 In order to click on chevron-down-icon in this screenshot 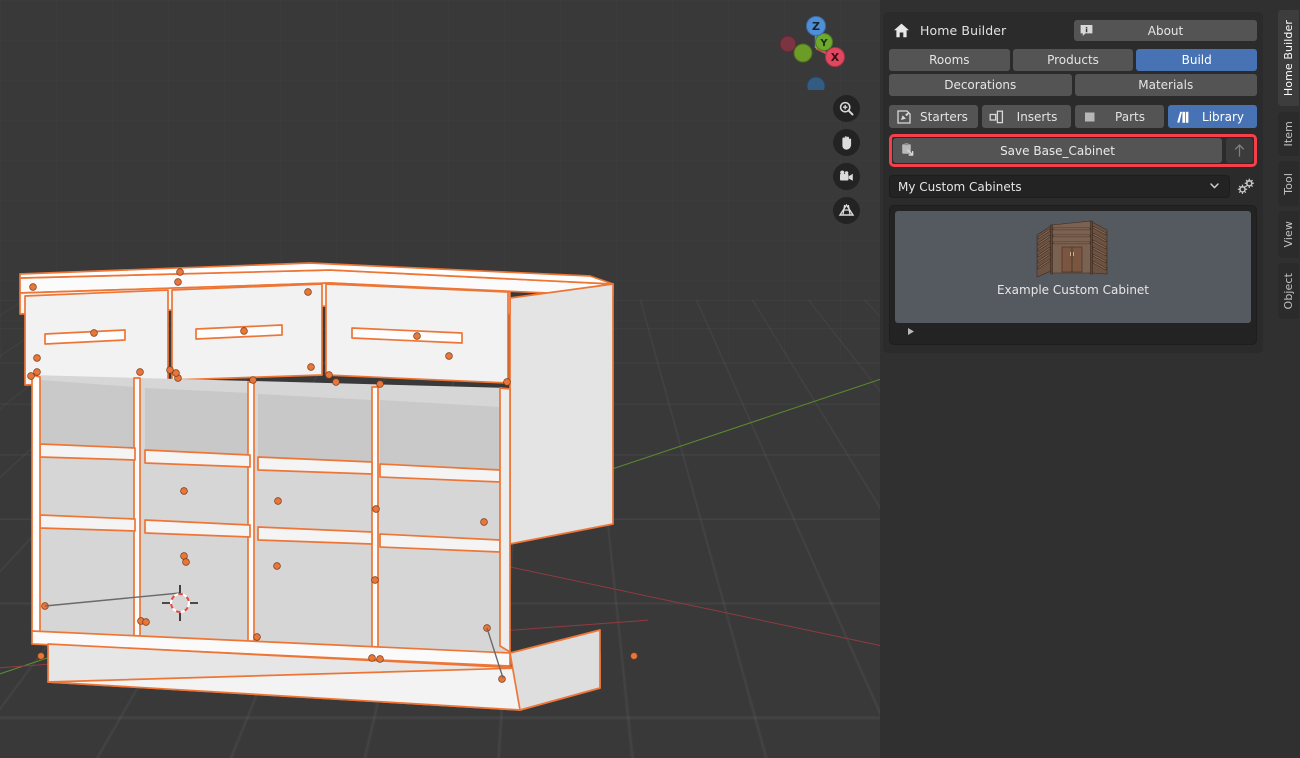, I will do `click(1214, 187)`.